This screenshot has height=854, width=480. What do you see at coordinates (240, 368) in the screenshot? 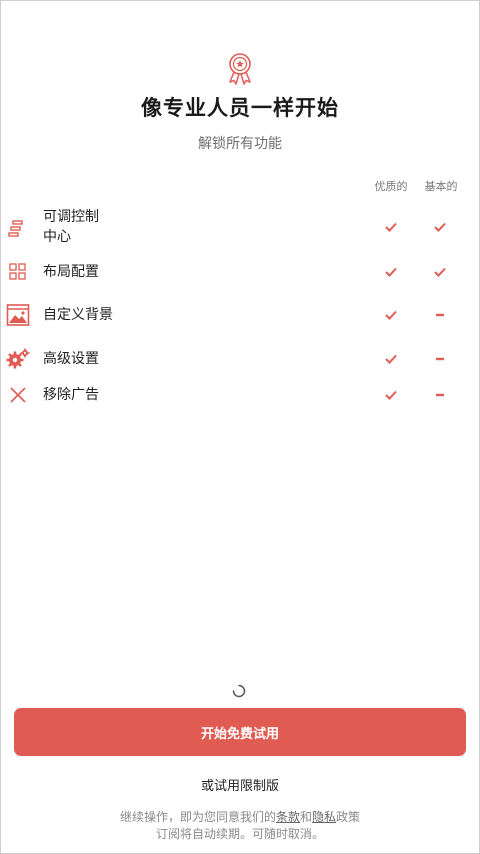
I see `feature-row-advanced-settings: 高级设置` at bounding box center [240, 368].